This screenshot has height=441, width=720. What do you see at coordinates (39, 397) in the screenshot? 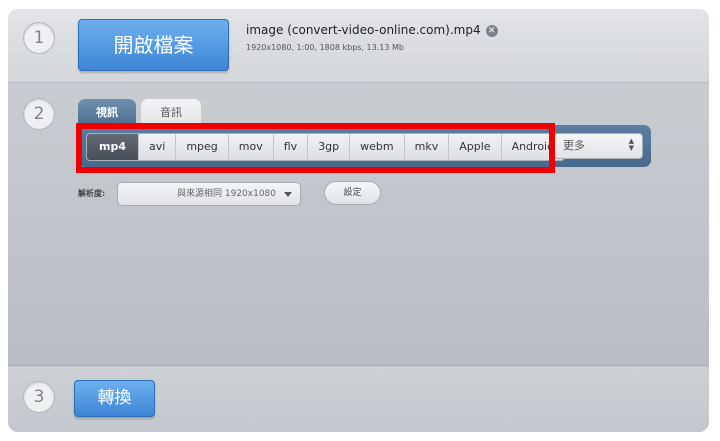
I see `step-3-number: 3` at bounding box center [39, 397].